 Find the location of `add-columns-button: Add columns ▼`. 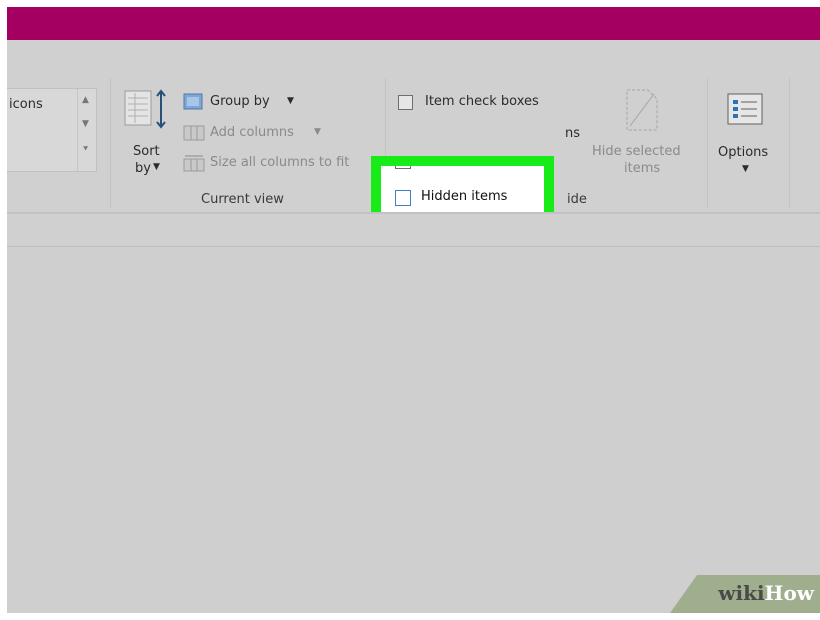

add-columns-button: Add columns ▼ is located at coordinates (258, 133).